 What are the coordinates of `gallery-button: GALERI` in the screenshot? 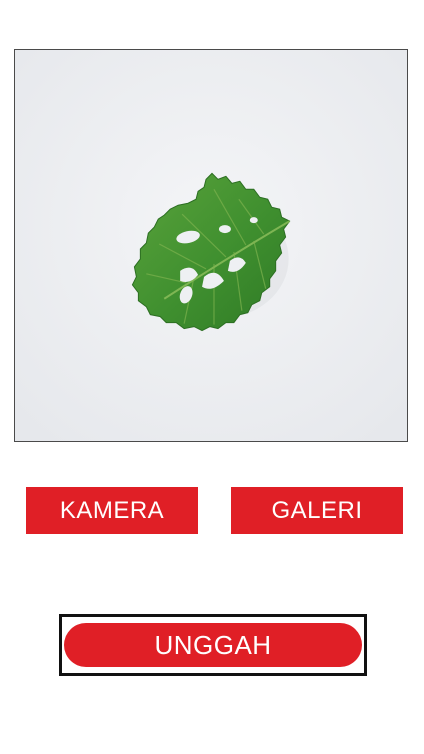 It's located at (317, 510).